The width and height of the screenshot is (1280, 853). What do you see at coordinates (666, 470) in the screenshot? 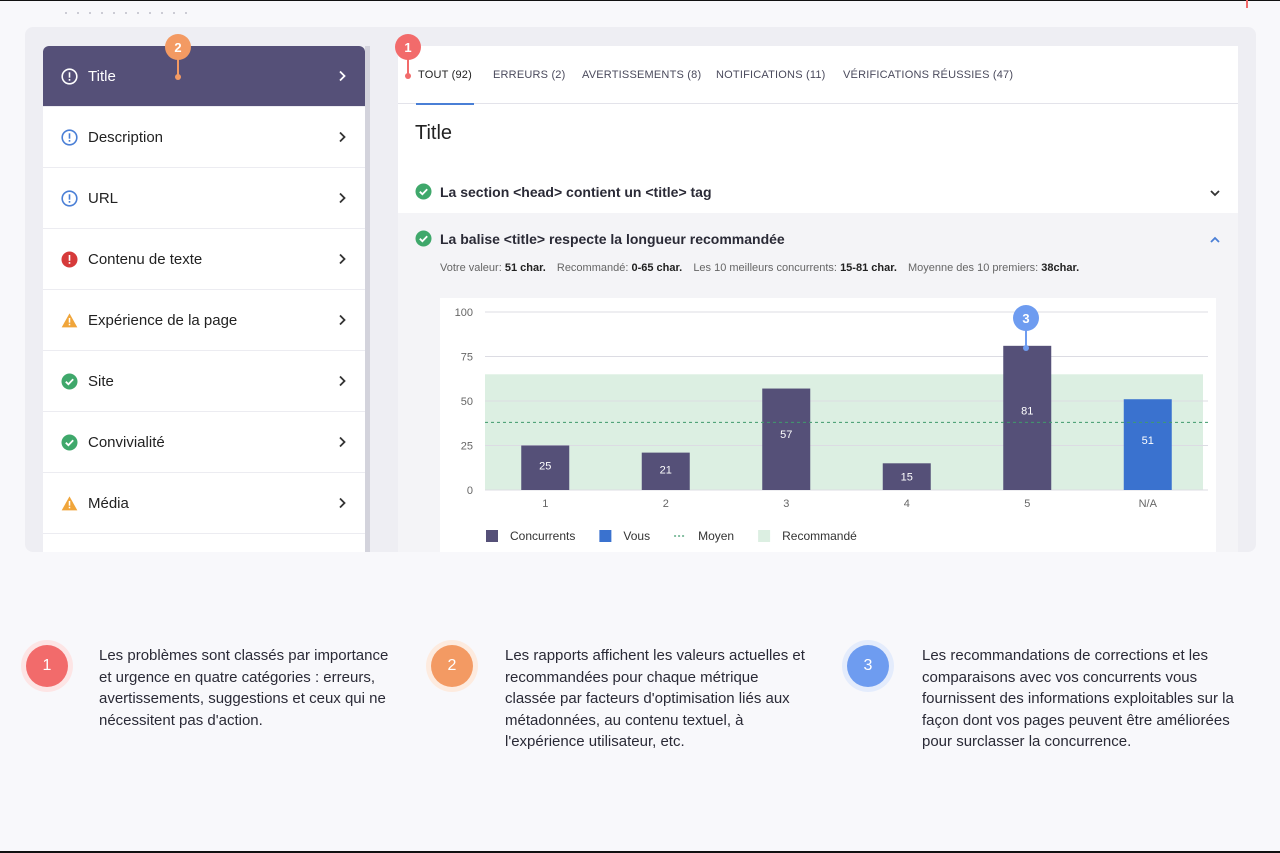
I see `bar-value-label: 21` at bounding box center [666, 470].